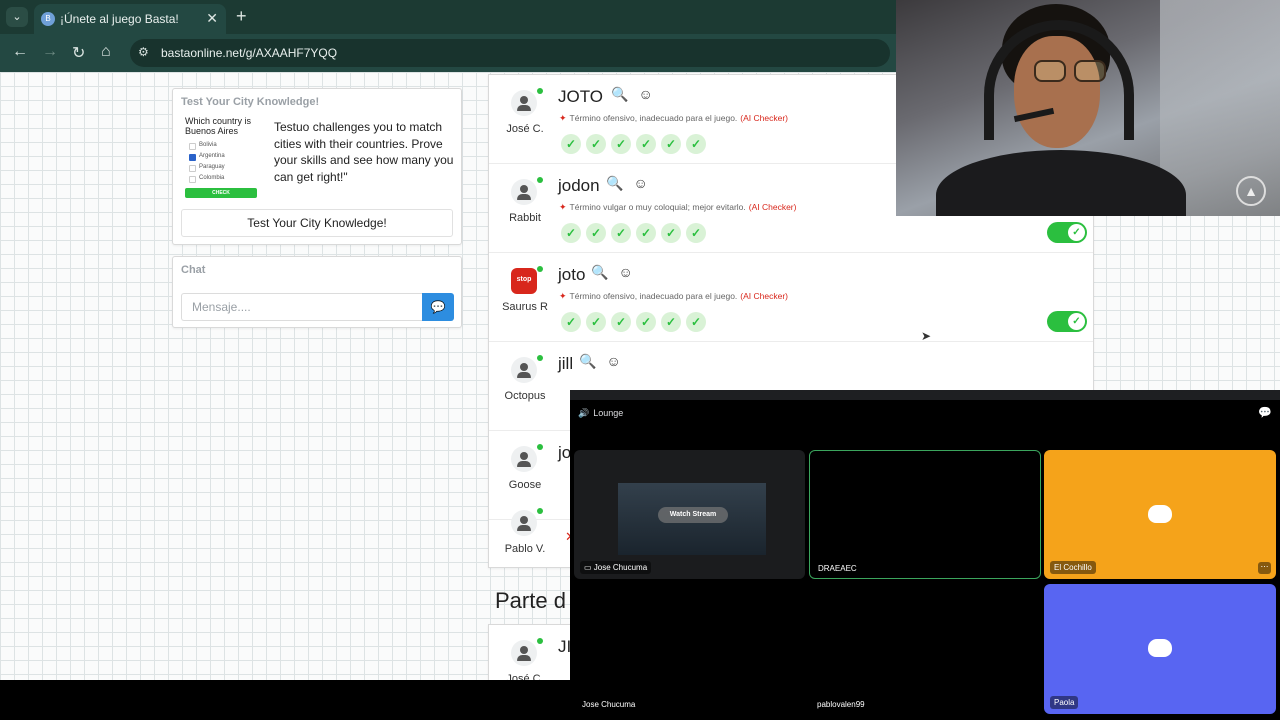 The height and width of the screenshot is (720, 1280). What do you see at coordinates (193, 270) in the screenshot?
I see `chat-heading: Chat` at bounding box center [193, 270].